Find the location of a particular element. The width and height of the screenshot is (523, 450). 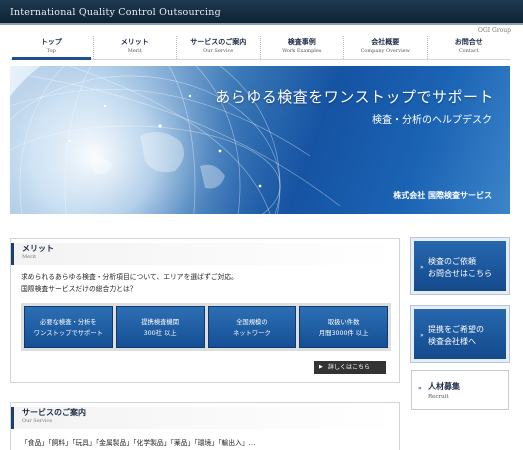

recruit-label-en: Recruit is located at coordinates (438, 397).